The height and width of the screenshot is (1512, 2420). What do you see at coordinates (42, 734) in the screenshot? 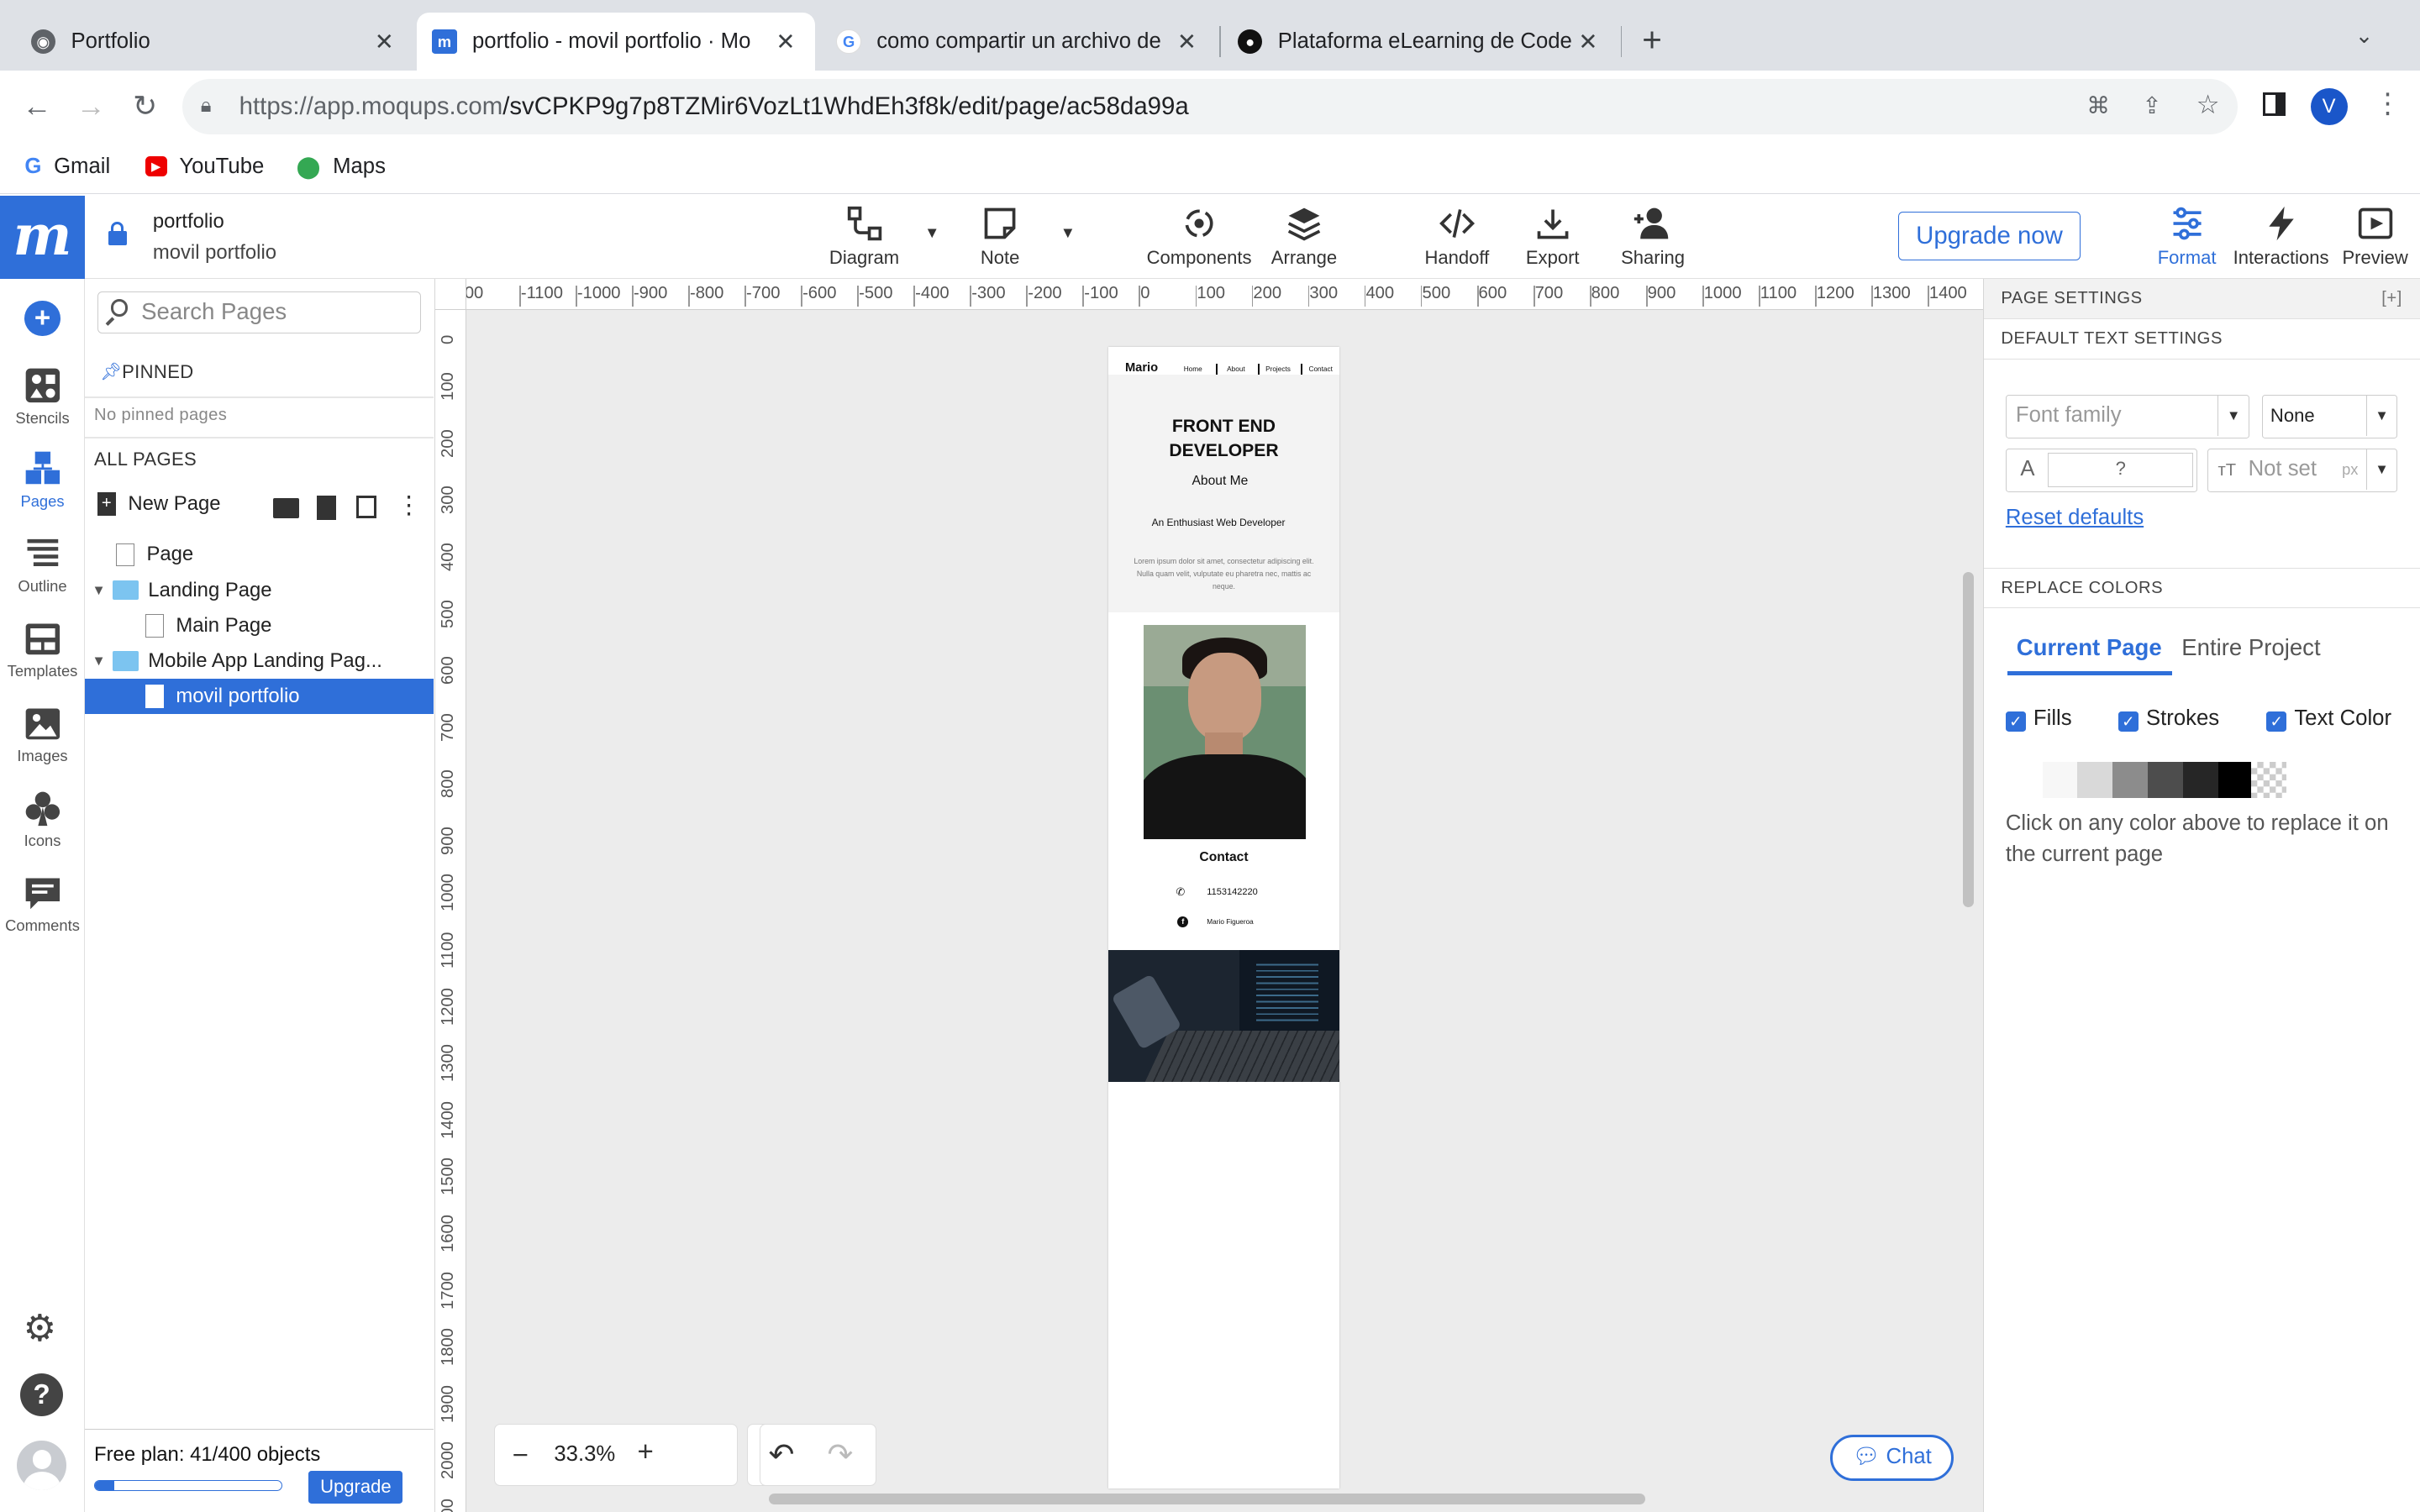
I see `rail-images: Images` at bounding box center [42, 734].